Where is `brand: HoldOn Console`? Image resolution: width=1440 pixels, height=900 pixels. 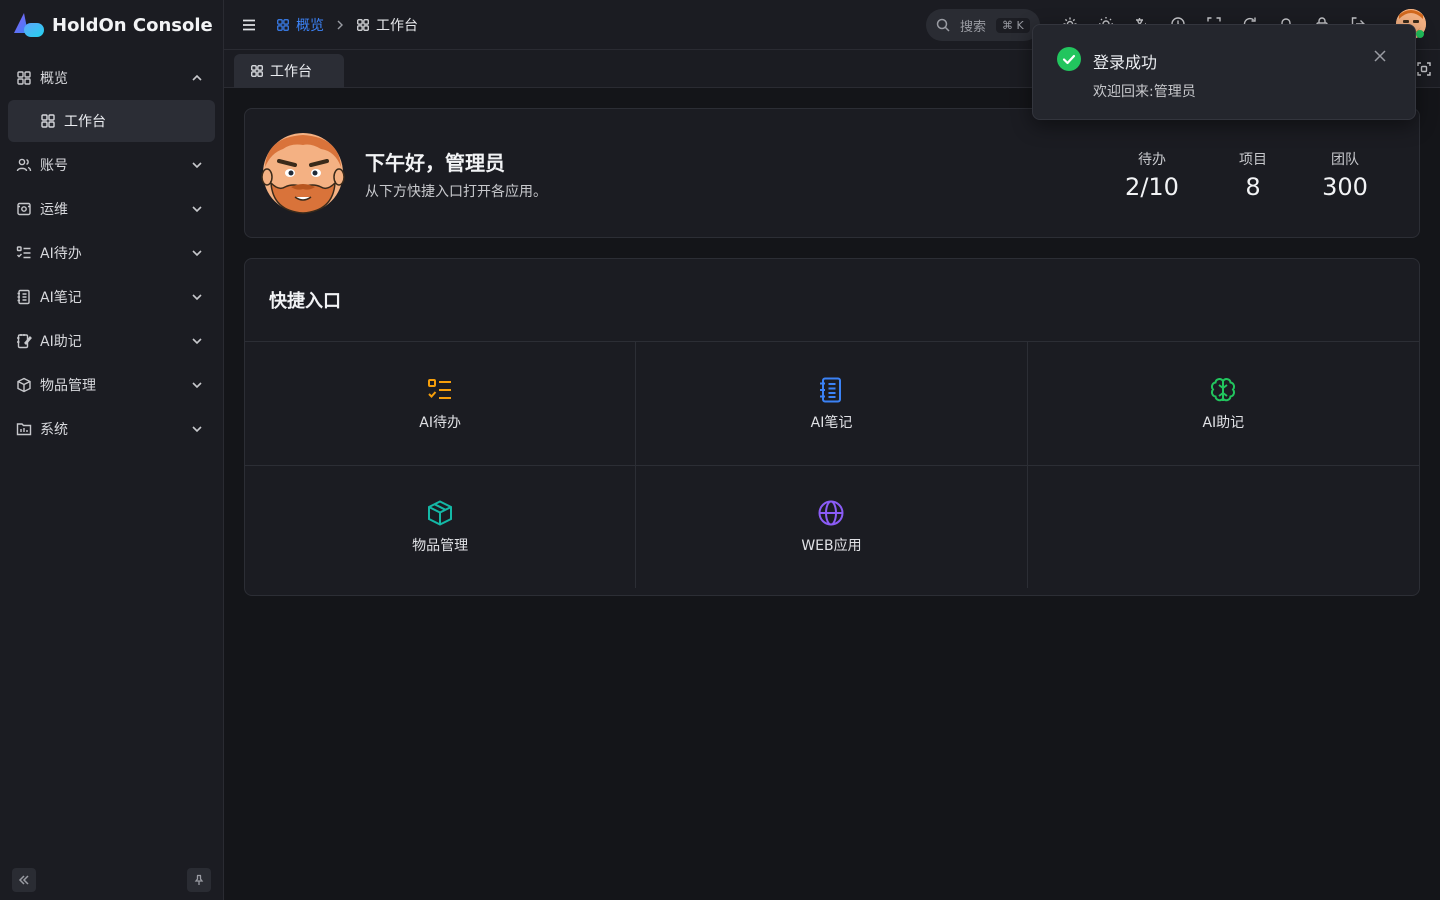
brand: HoldOn Console is located at coordinates (111, 25).